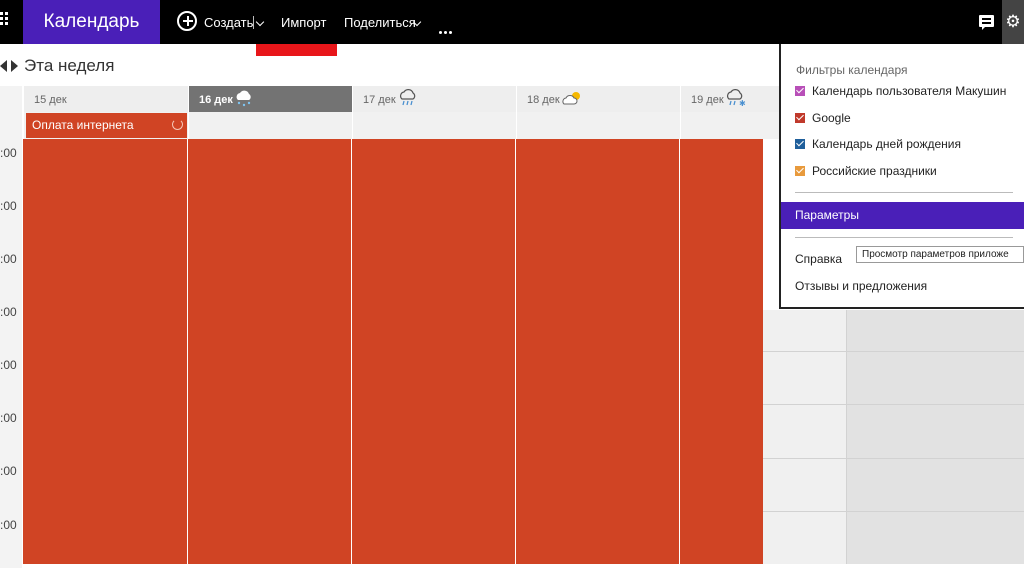 The image size is (1024, 568). I want to click on allday-event: Оплата интернета, so click(106, 125).